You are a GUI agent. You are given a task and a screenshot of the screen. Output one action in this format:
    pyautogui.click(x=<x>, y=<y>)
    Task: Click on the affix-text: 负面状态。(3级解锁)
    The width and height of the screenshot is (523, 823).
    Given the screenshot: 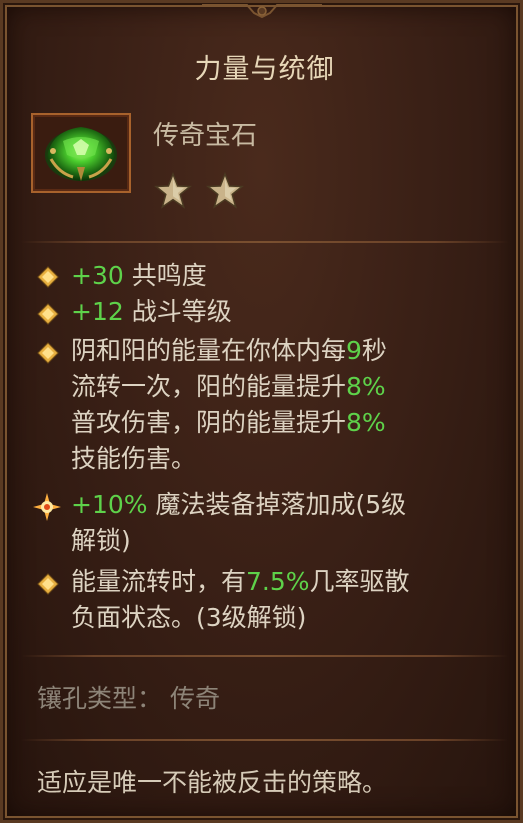 What is the action you would take?
    pyautogui.click(x=189, y=617)
    